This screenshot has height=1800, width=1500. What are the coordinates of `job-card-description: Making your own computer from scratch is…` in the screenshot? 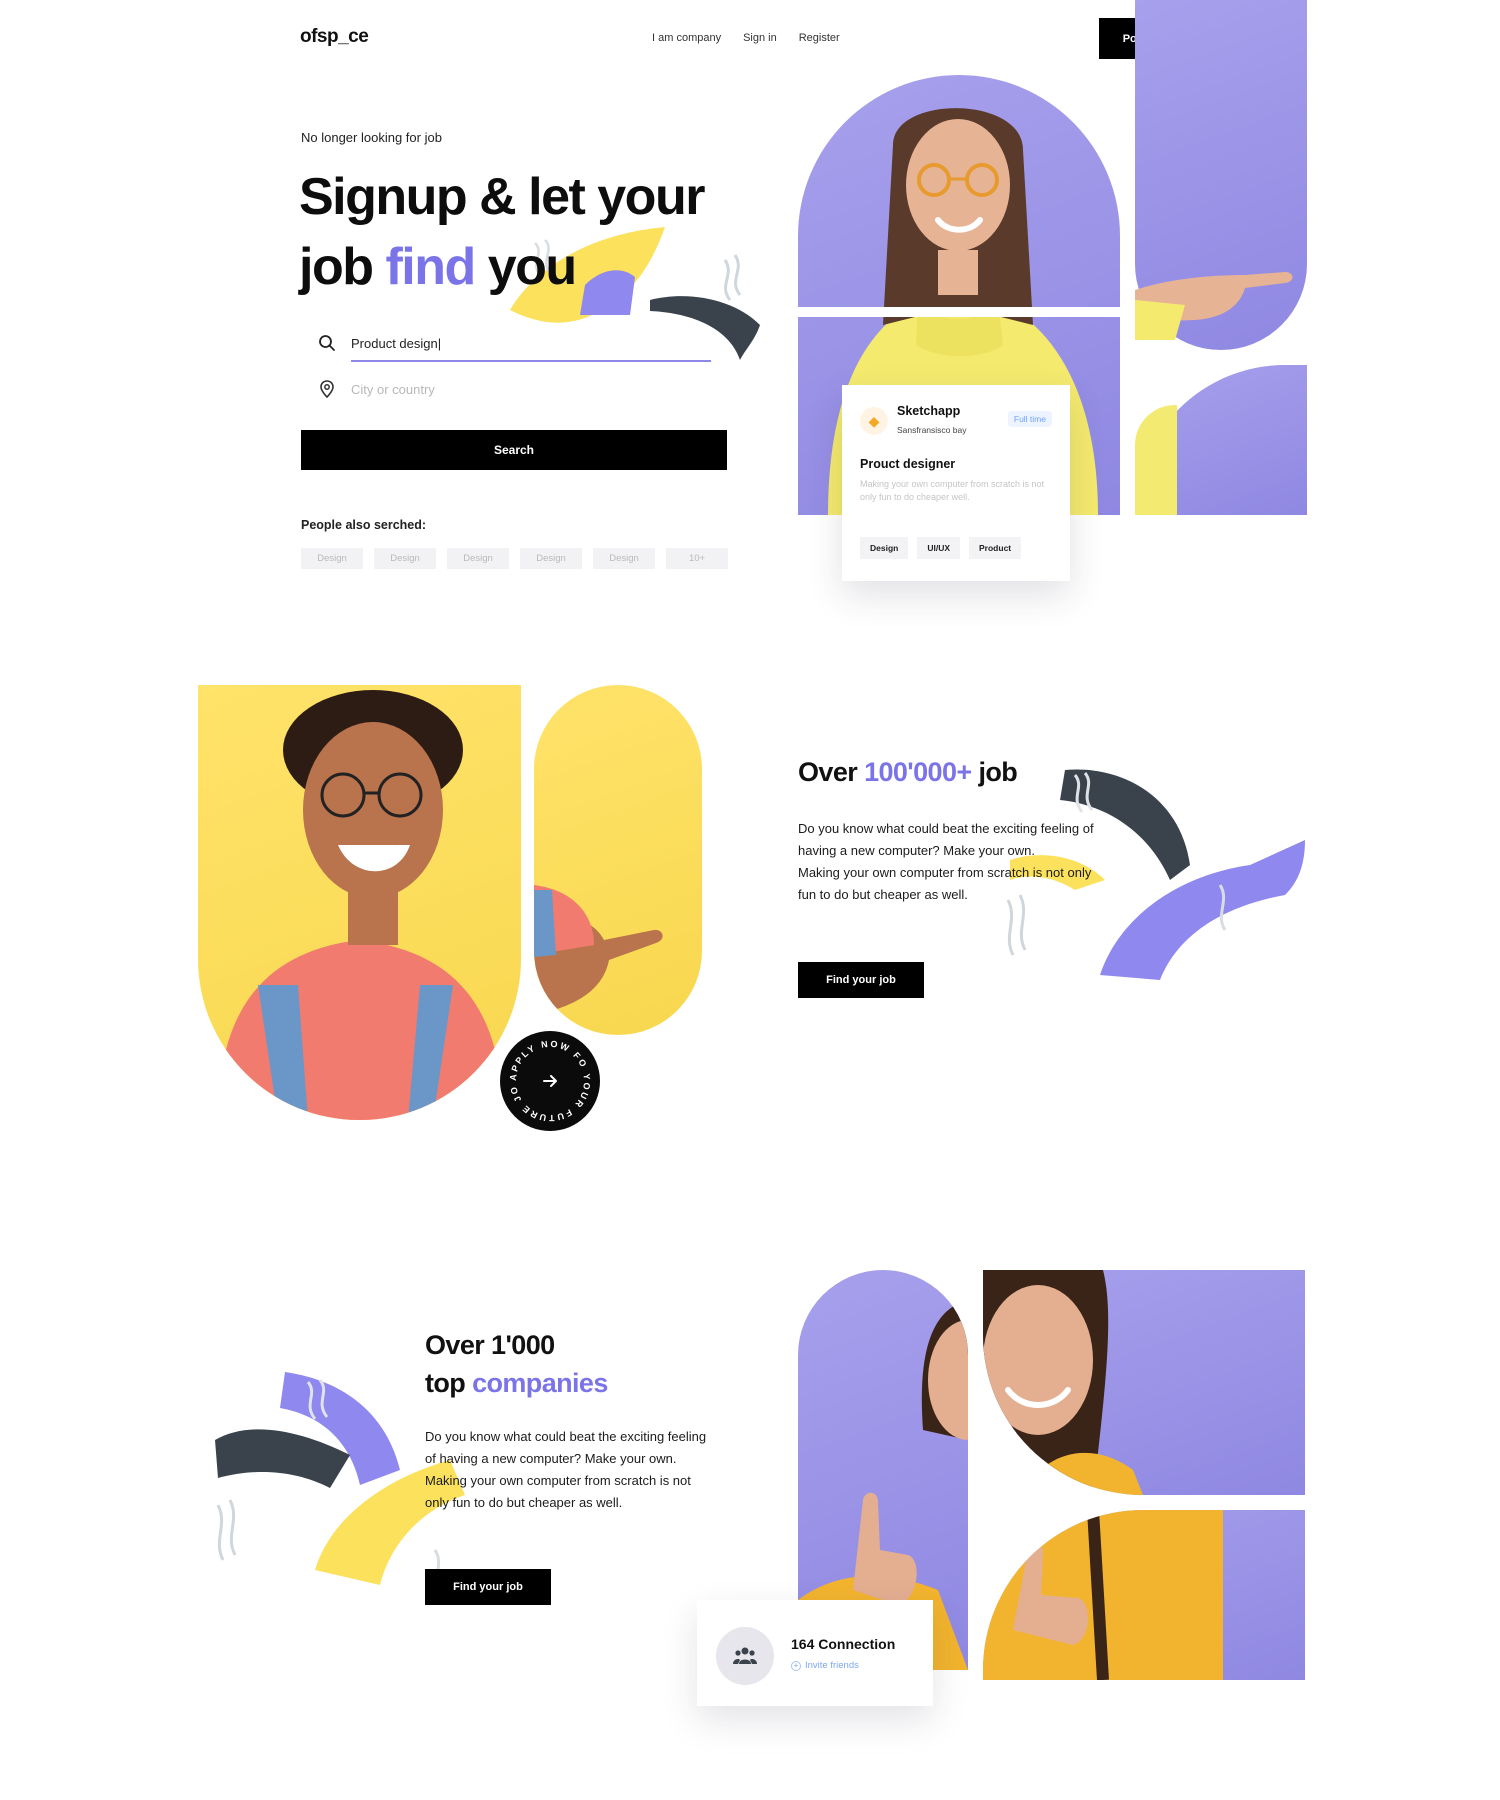 It's located at (952, 490).